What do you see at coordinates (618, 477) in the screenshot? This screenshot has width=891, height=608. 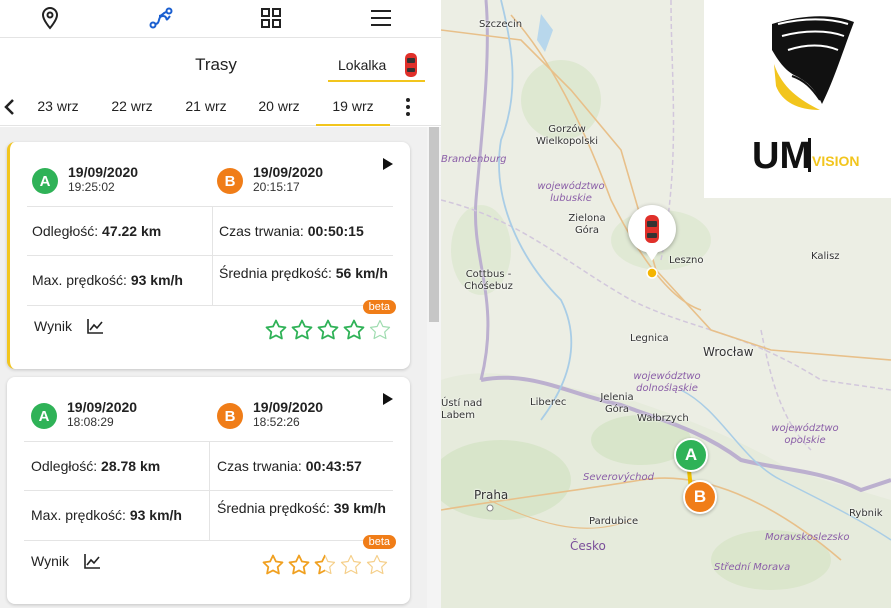 I see `map-region: Severovýchod` at bounding box center [618, 477].